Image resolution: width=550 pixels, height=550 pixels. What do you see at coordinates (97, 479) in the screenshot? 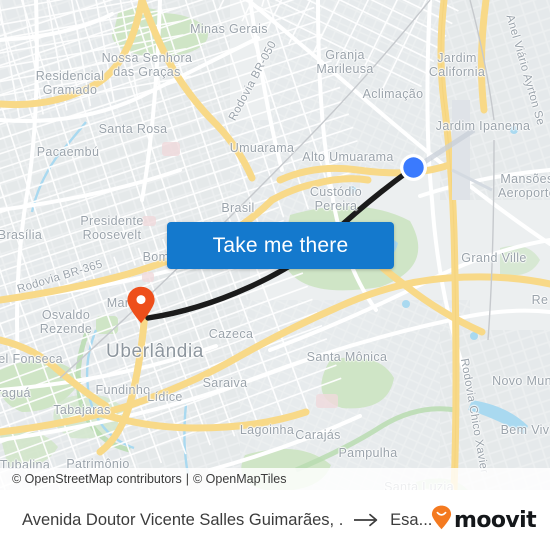
I see `attribution-osm: © OpenStreetMap contributors` at bounding box center [97, 479].